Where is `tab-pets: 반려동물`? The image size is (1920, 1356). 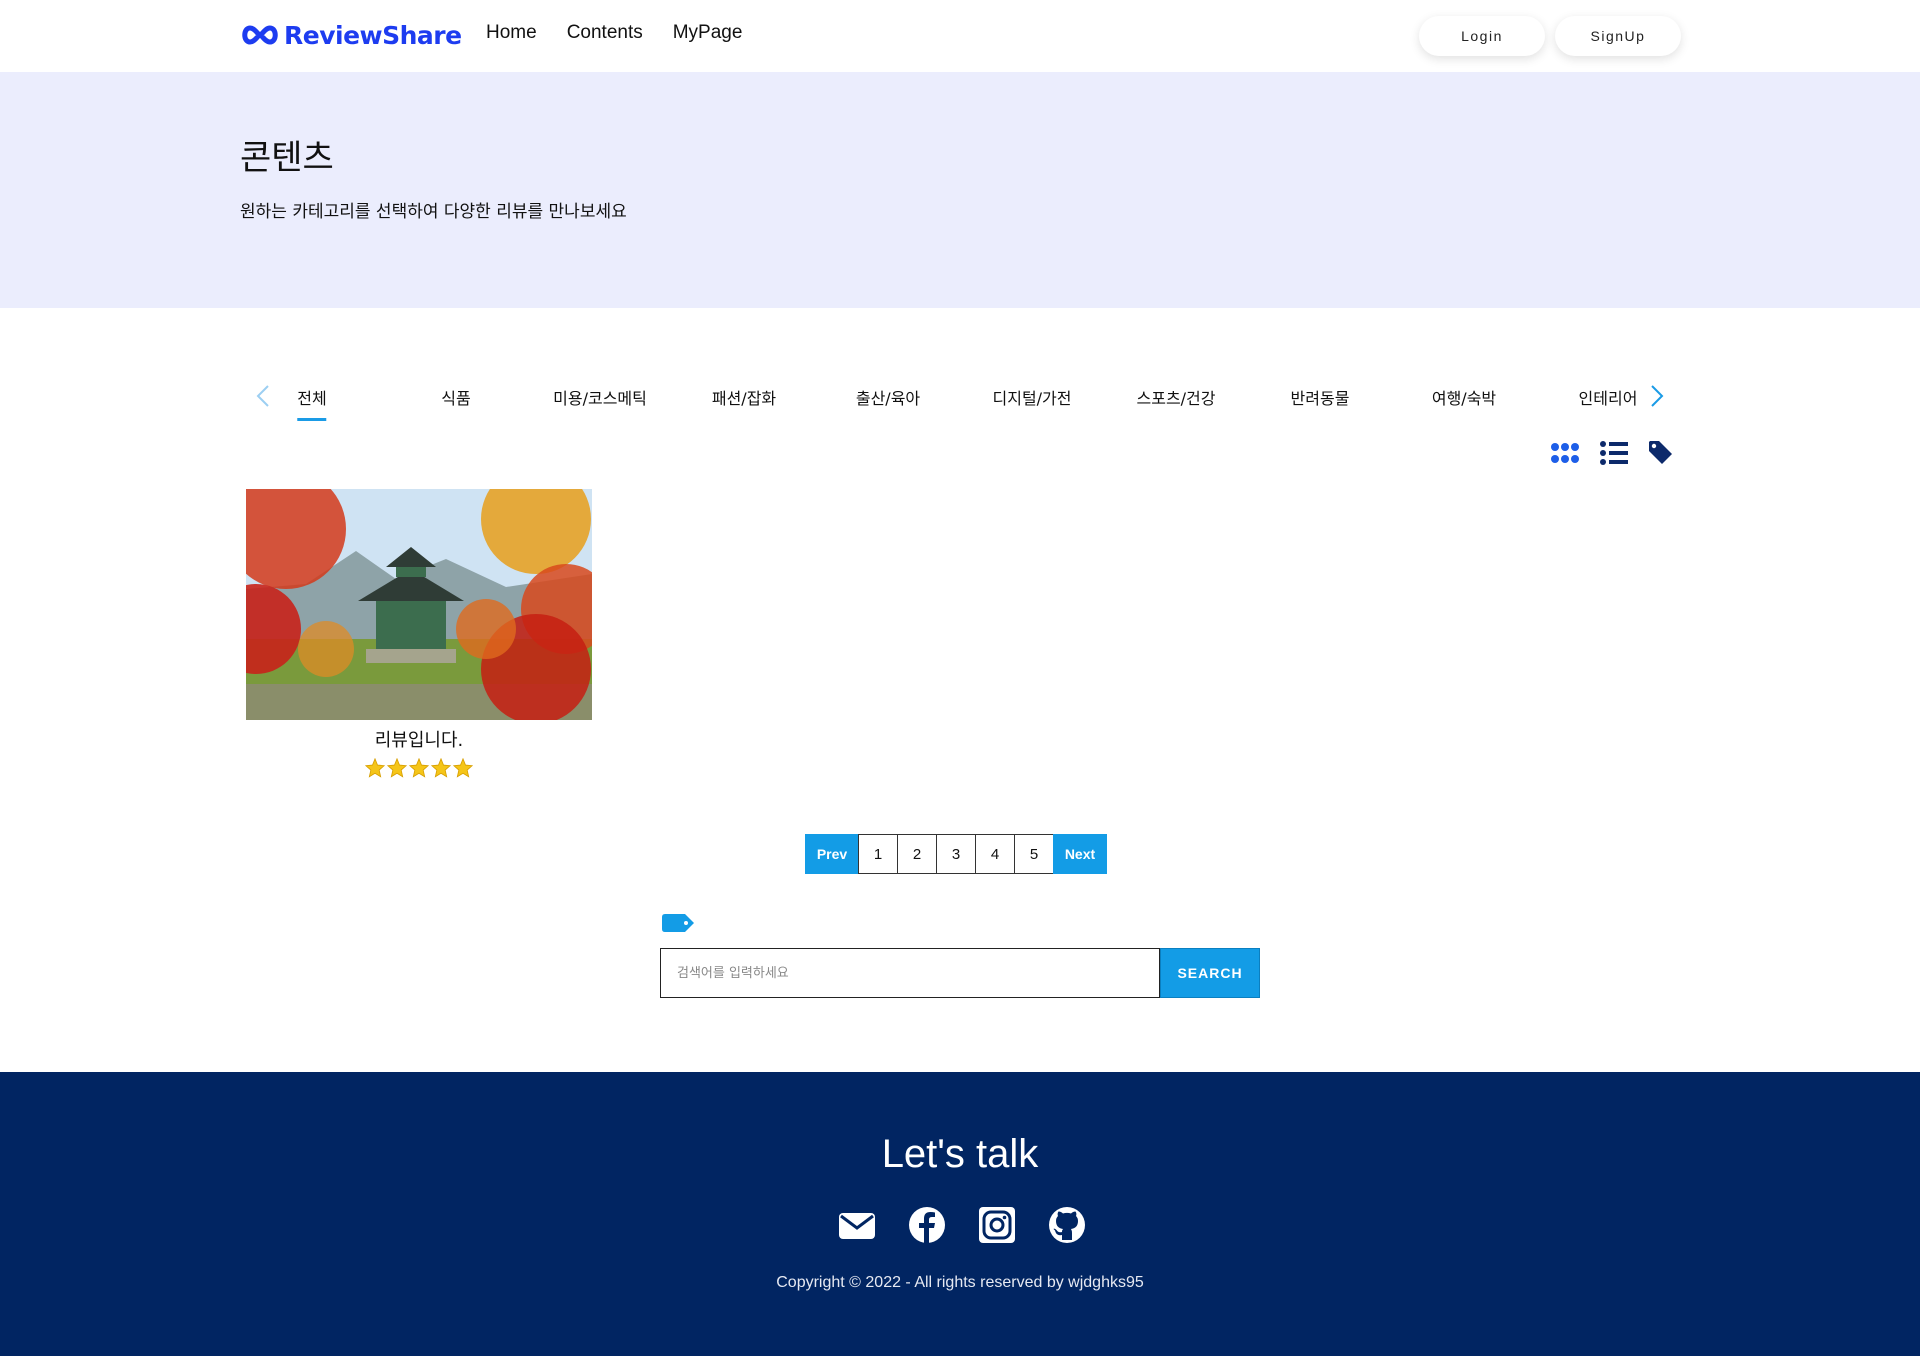 tab-pets: 반려동물 is located at coordinates (1320, 397).